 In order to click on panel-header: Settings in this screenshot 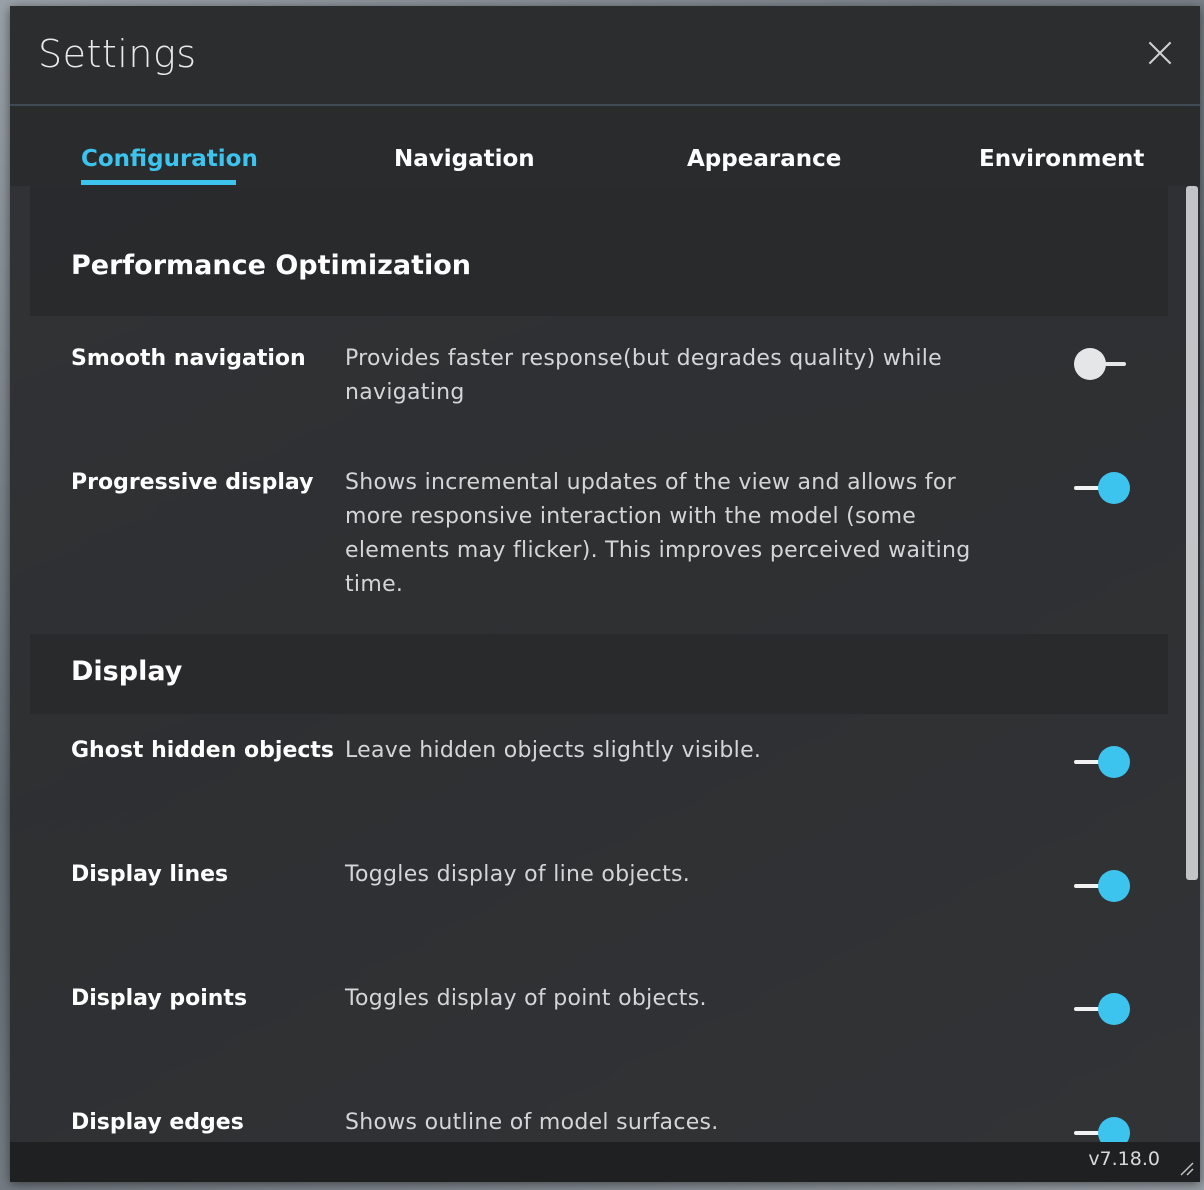, I will do `click(605, 56)`.